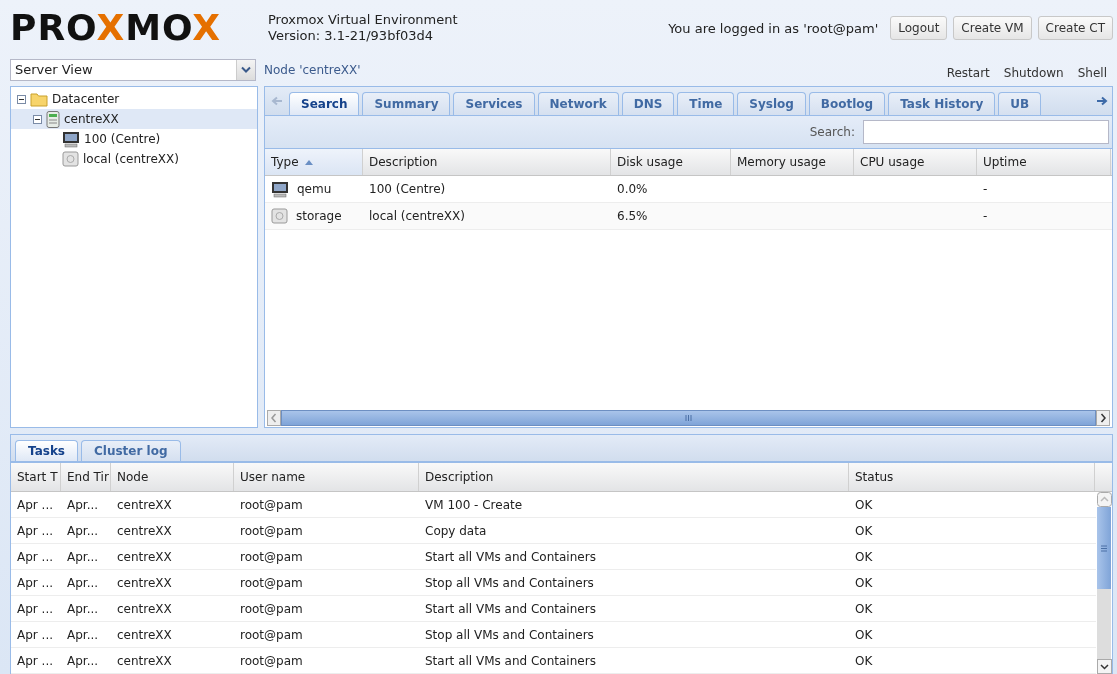 Image resolution: width=1117 pixels, height=674 pixels. What do you see at coordinates (1044, 162) in the screenshot?
I see `column-header: Uptime` at bounding box center [1044, 162].